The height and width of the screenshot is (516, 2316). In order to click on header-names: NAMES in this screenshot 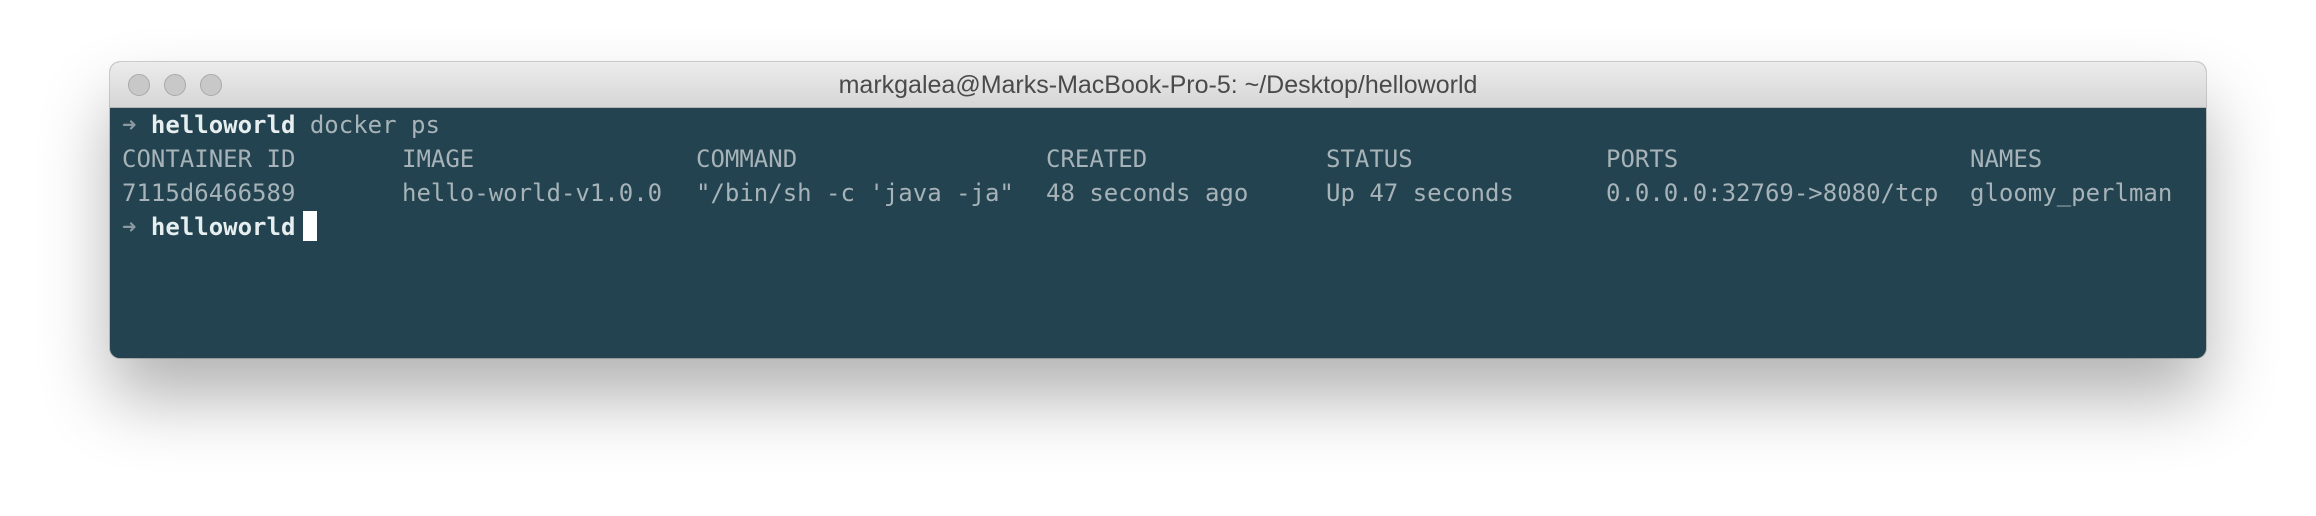, I will do `click(2006, 159)`.